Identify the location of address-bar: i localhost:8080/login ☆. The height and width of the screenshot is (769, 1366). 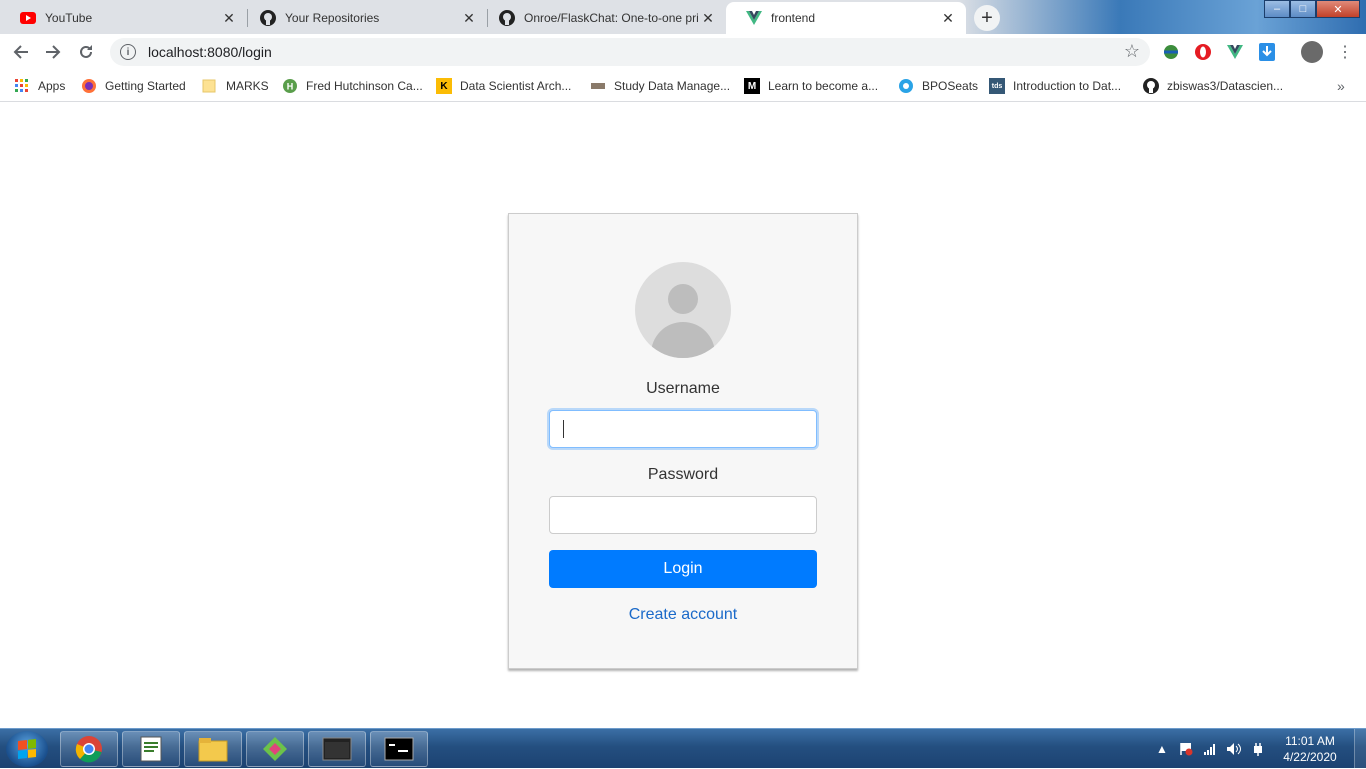
(630, 52).